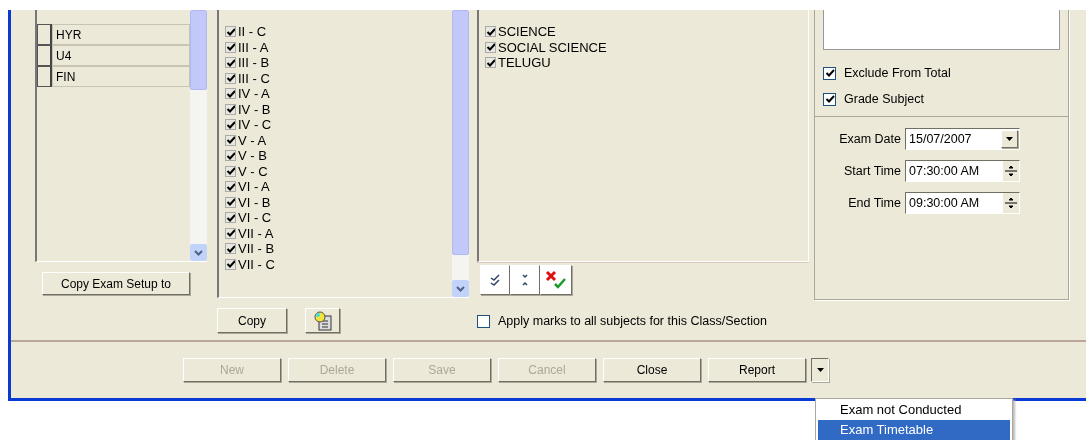 This screenshot has height=440, width=1086. What do you see at coordinates (962, 139) in the screenshot?
I see `date-picker: 15/07/2007` at bounding box center [962, 139].